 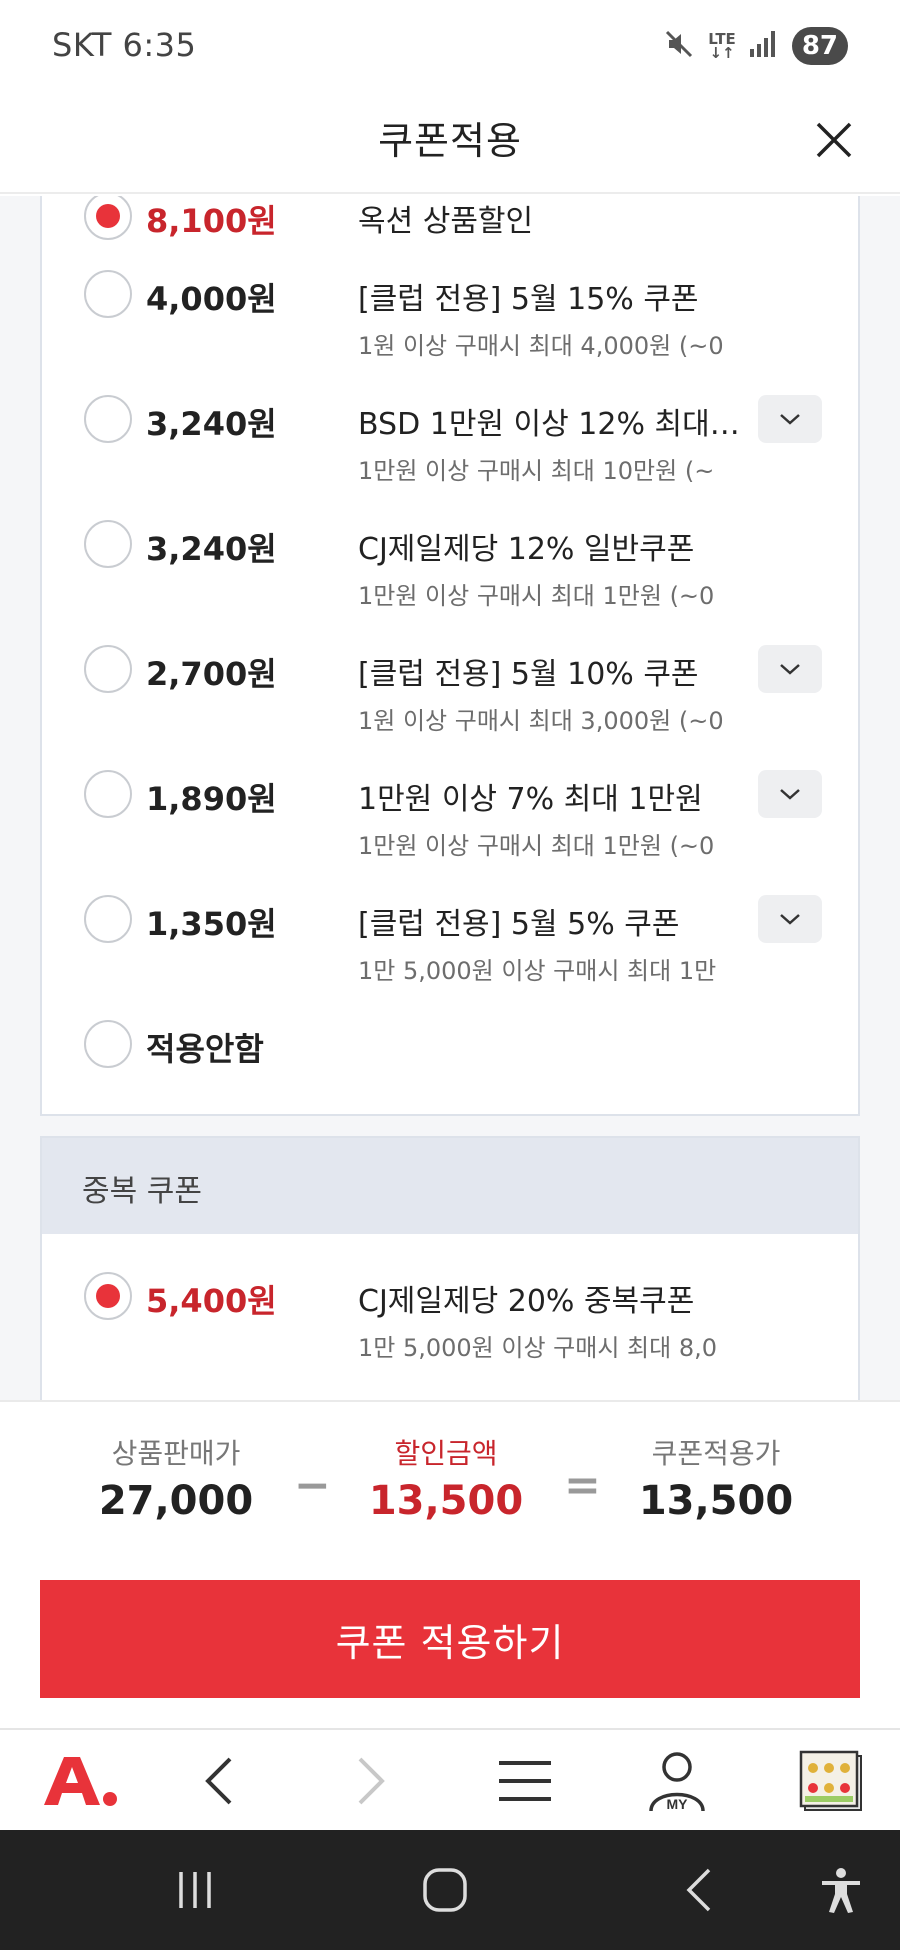 I want to click on coupon-name: [클럽 전용] 5월 5% 쿠폰, so click(x=519, y=924).